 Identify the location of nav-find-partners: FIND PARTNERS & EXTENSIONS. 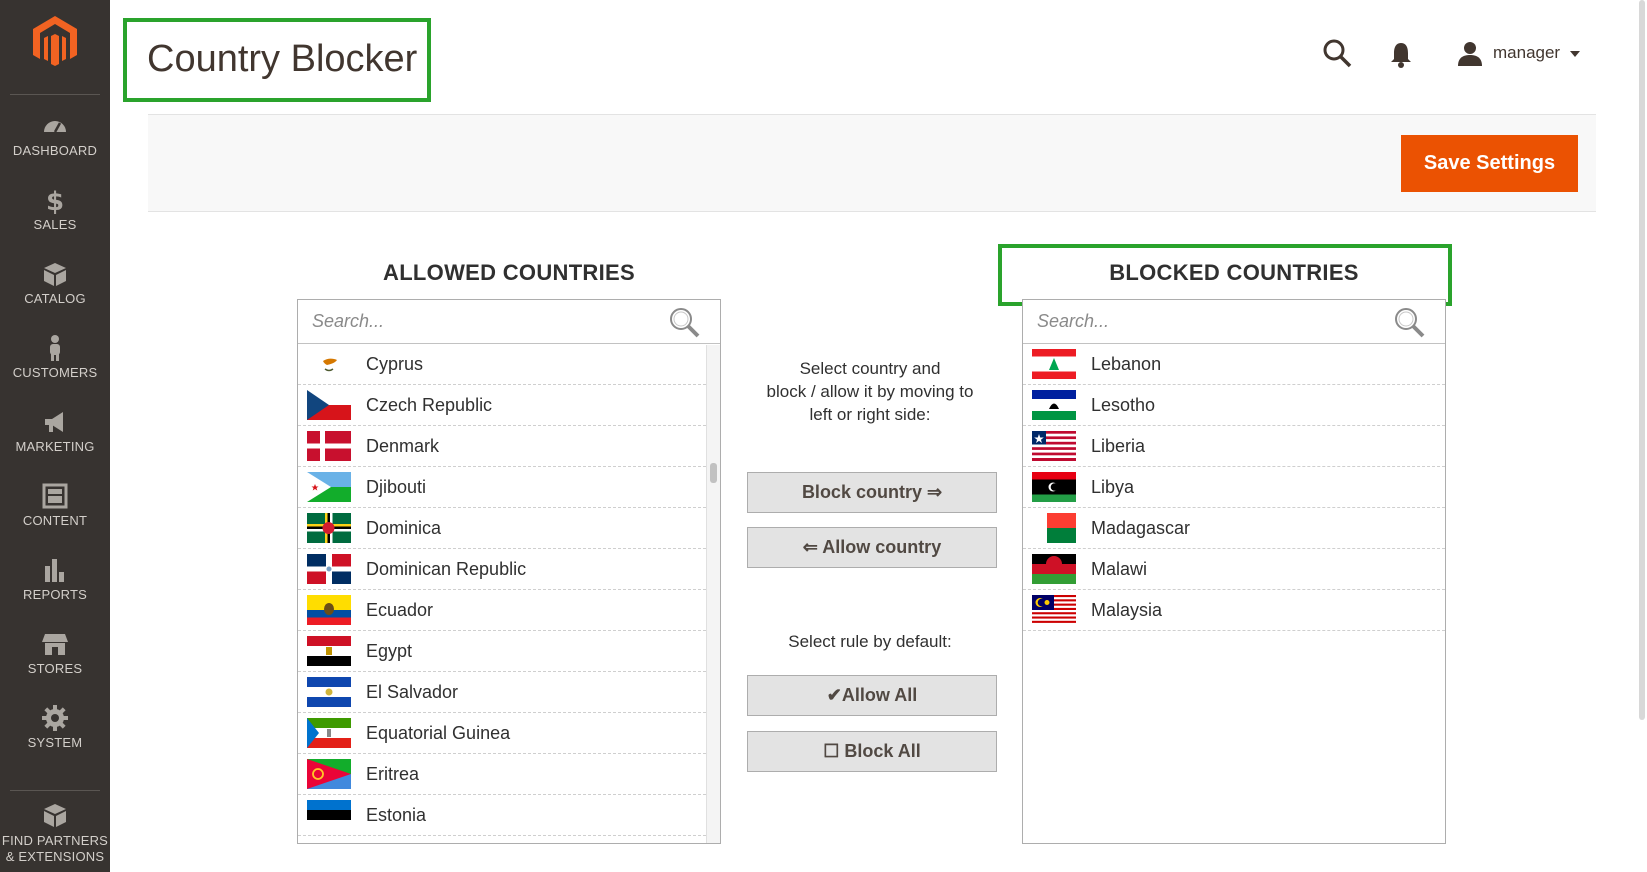
(55, 833).